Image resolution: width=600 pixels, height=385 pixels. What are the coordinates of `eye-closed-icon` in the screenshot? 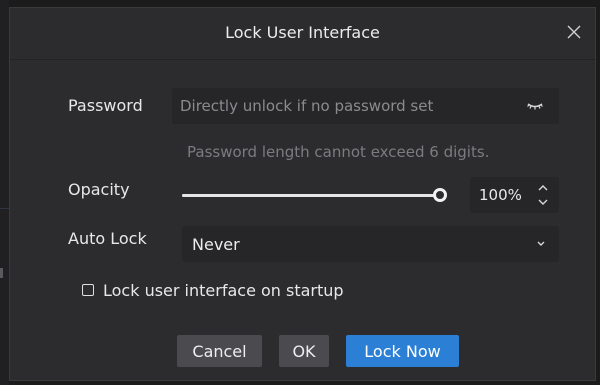 It's located at (535, 106).